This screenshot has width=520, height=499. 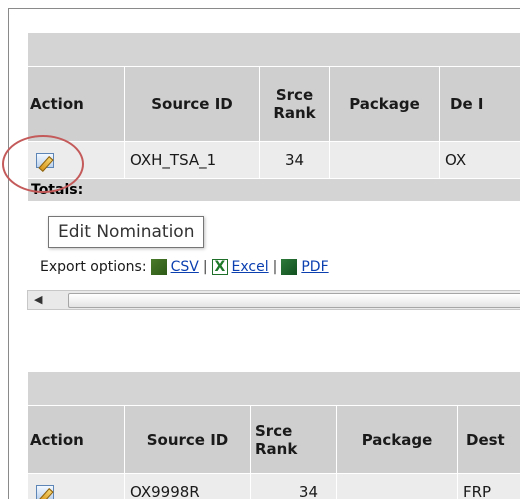 I want to click on table-row: OX9998R 34 FRP_, so click(x=273, y=486).